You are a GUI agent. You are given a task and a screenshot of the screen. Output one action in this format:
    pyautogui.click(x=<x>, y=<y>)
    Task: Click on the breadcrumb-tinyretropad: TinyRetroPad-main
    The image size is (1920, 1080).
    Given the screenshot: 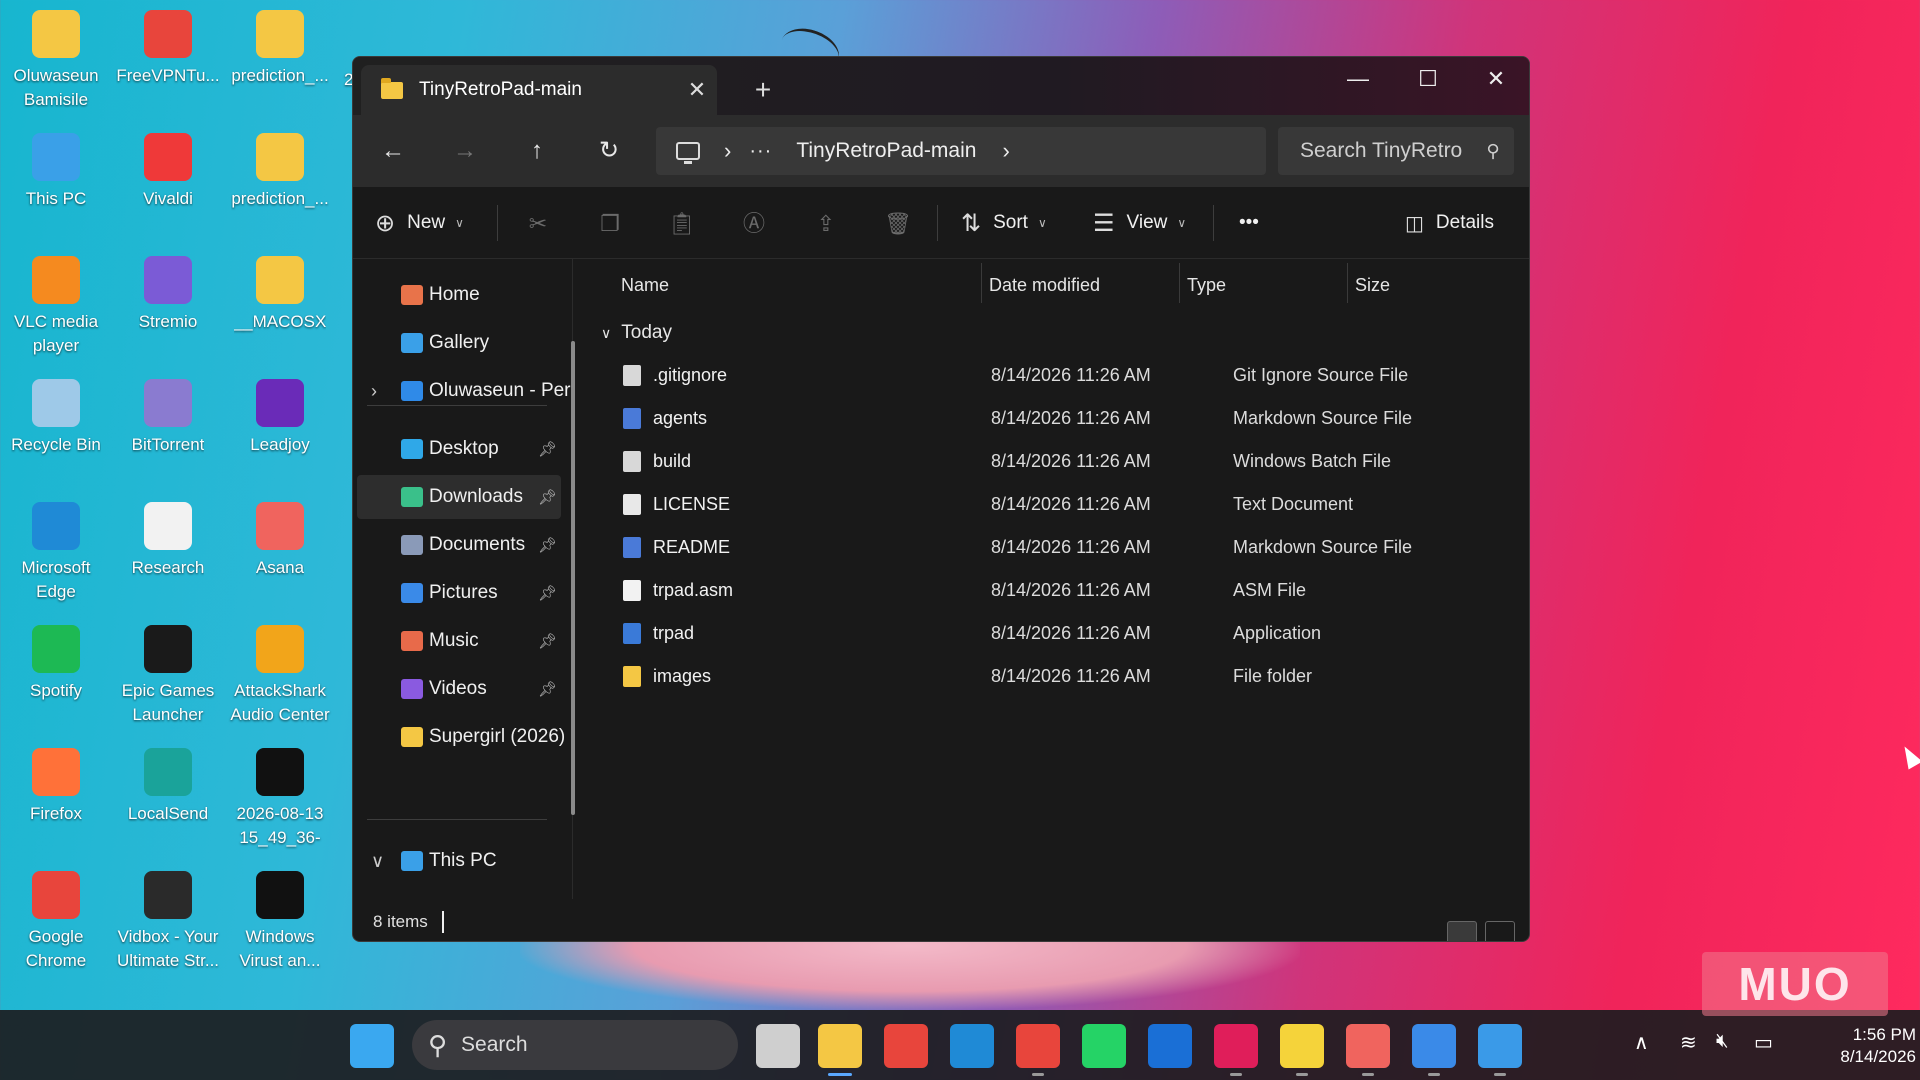 What is the action you would take?
    pyautogui.click(x=886, y=151)
    